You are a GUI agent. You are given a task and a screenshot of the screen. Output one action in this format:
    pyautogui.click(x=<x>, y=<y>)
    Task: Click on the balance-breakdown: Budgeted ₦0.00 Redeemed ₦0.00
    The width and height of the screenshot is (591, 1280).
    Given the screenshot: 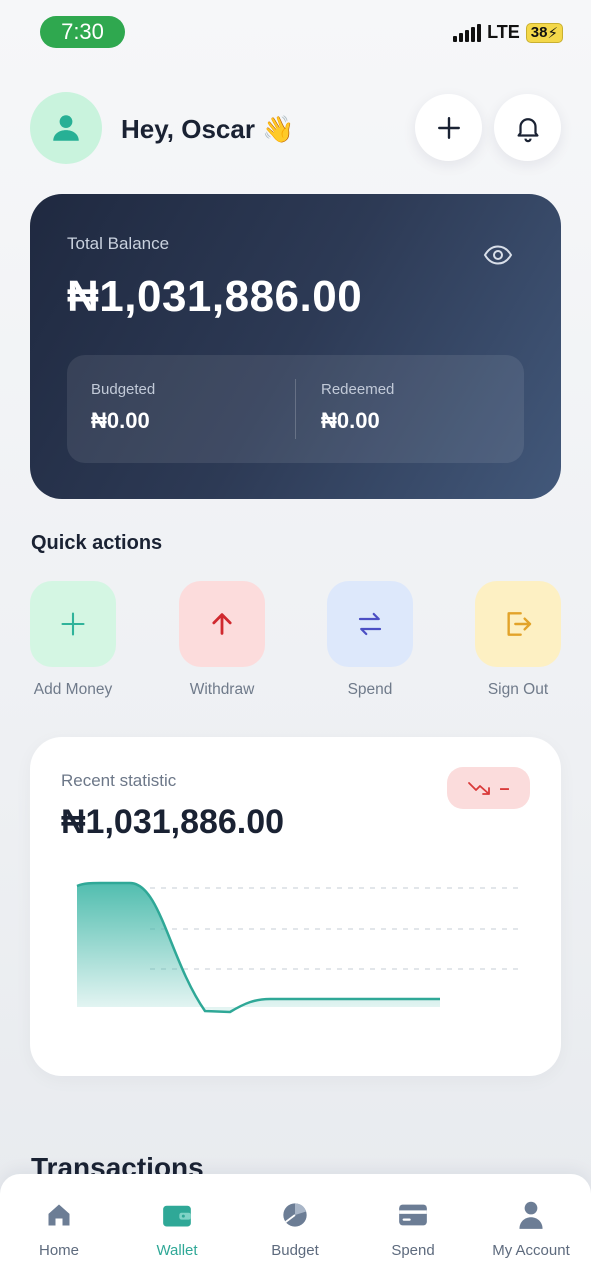 What is the action you would take?
    pyautogui.click(x=295, y=409)
    